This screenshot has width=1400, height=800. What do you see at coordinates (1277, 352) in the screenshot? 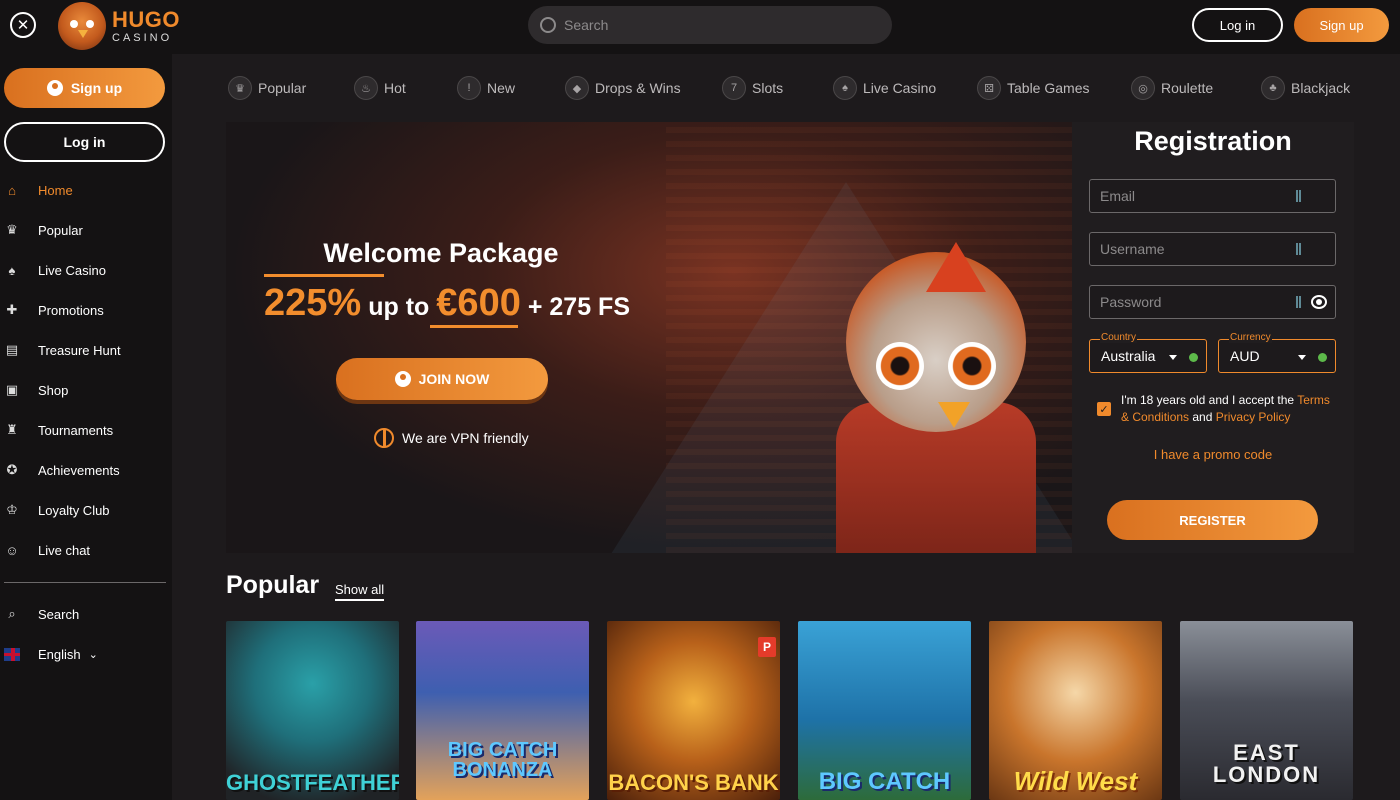
I see `currency-select: Currency AUD` at bounding box center [1277, 352].